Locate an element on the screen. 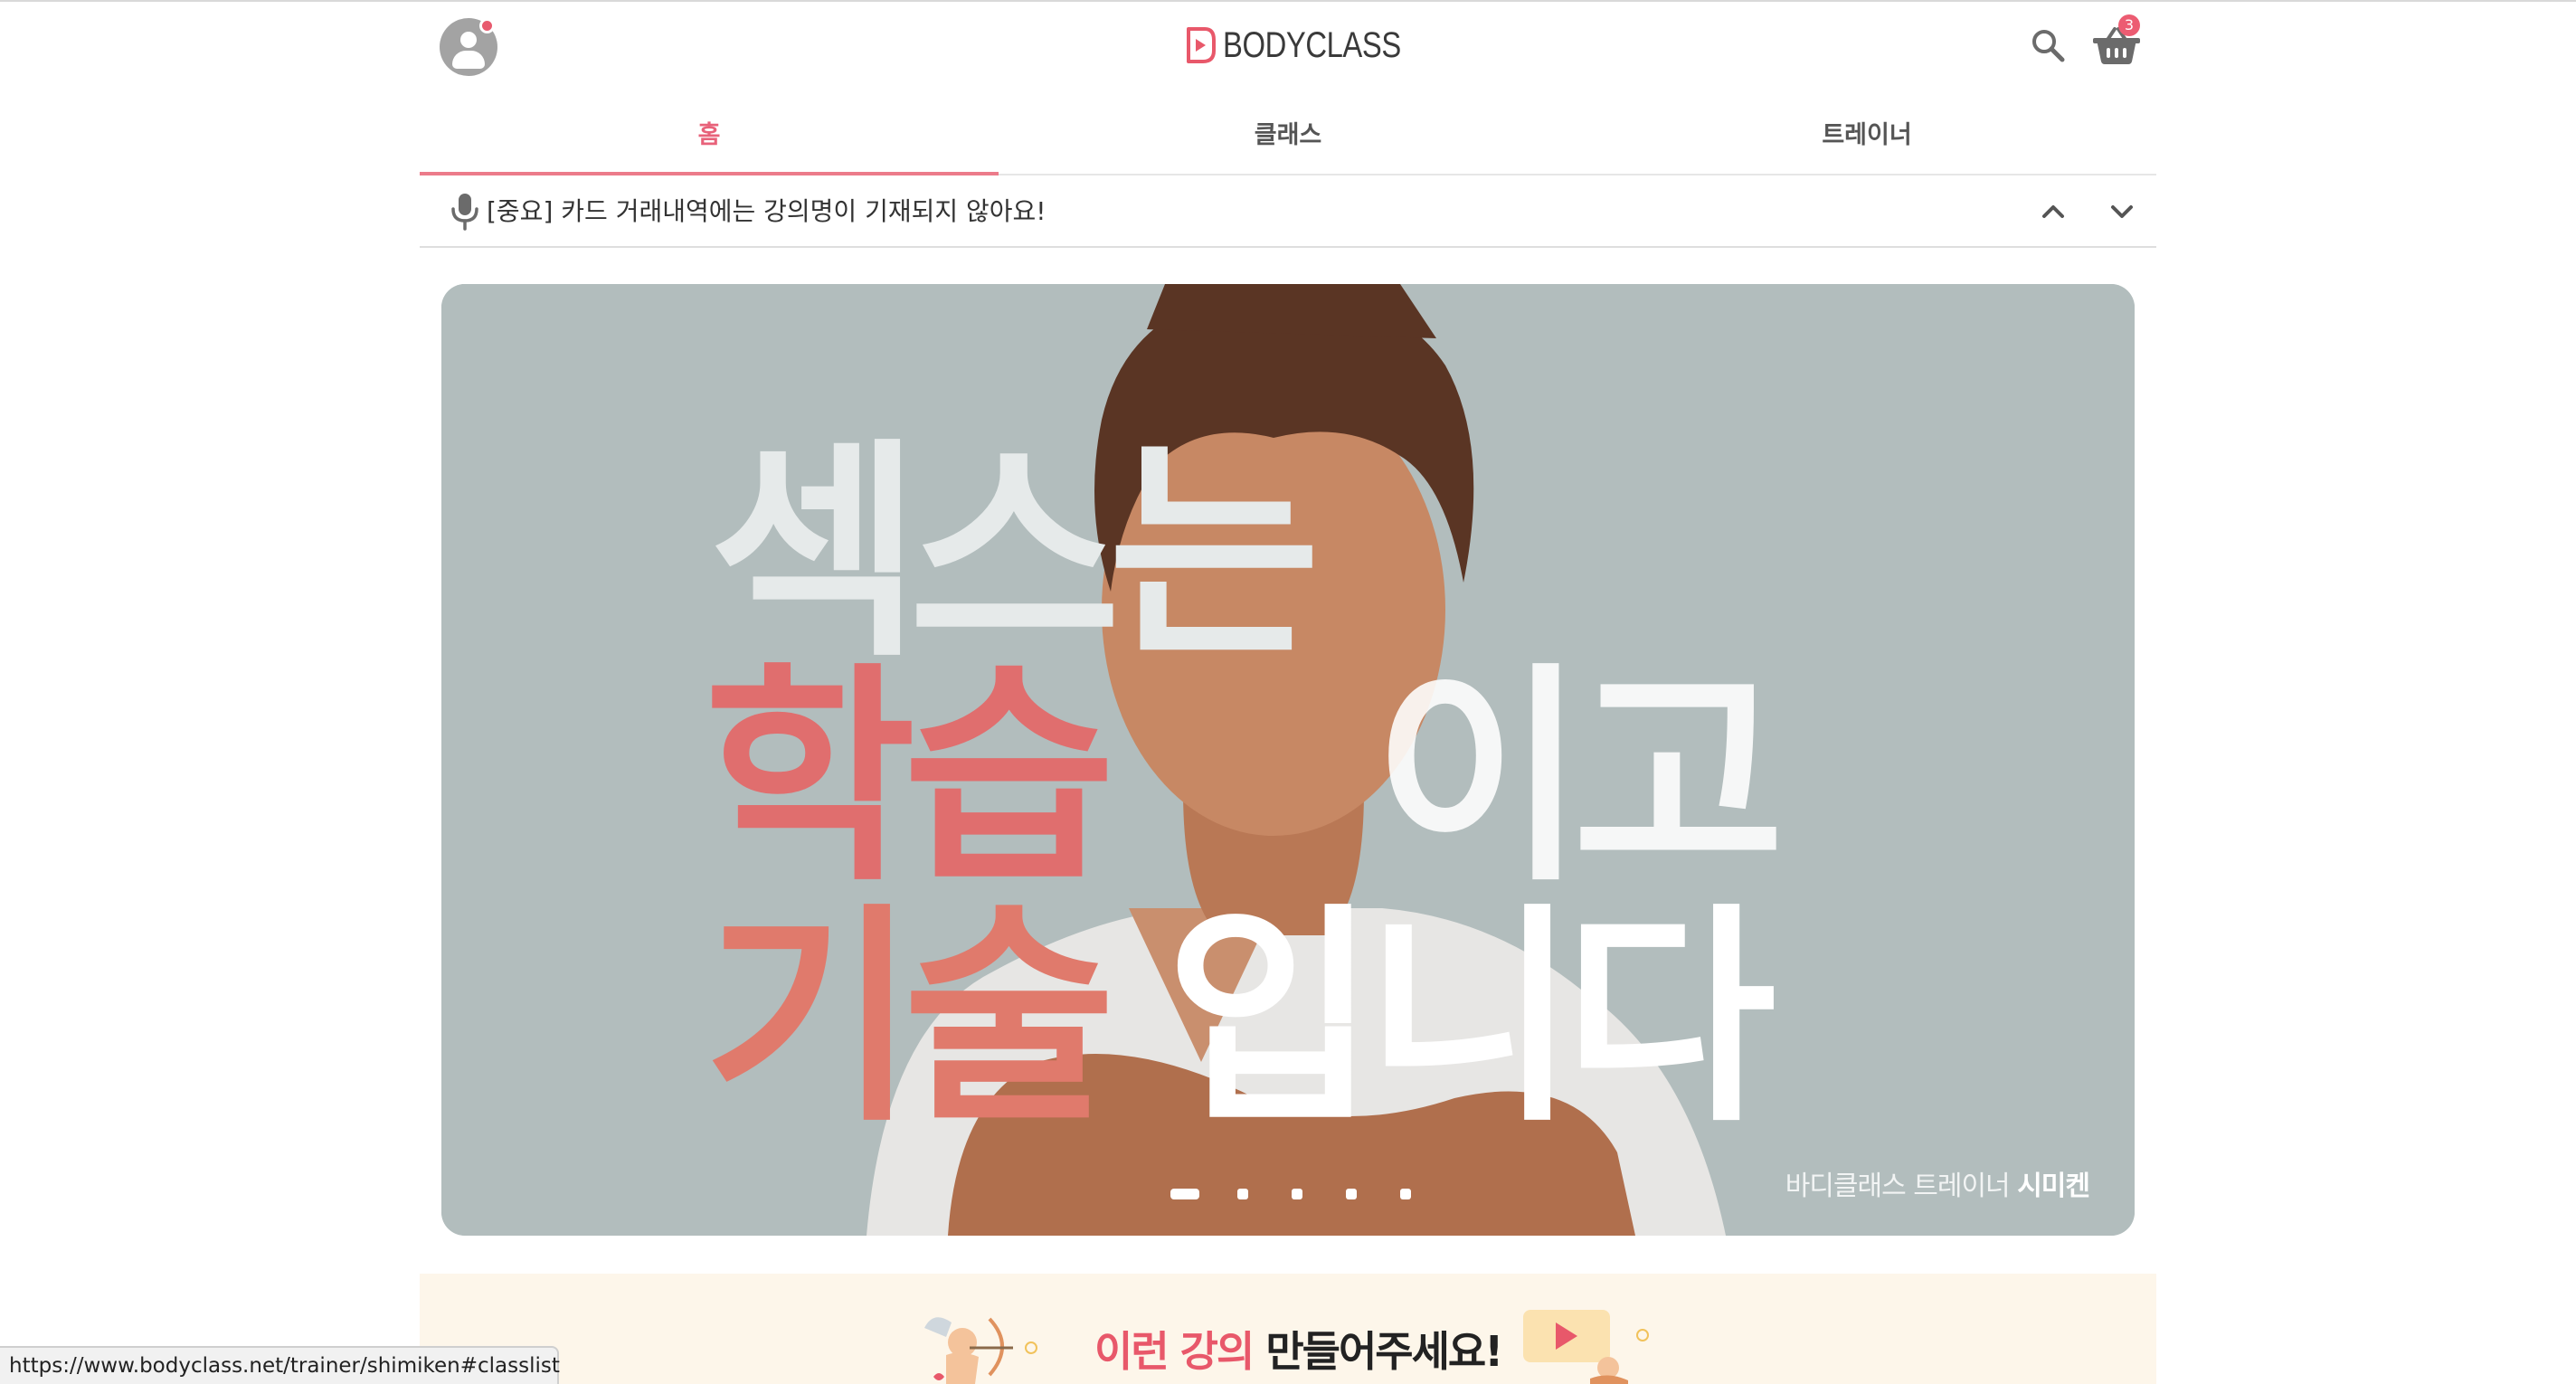  mic-icon is located at coordinates (464, 213).